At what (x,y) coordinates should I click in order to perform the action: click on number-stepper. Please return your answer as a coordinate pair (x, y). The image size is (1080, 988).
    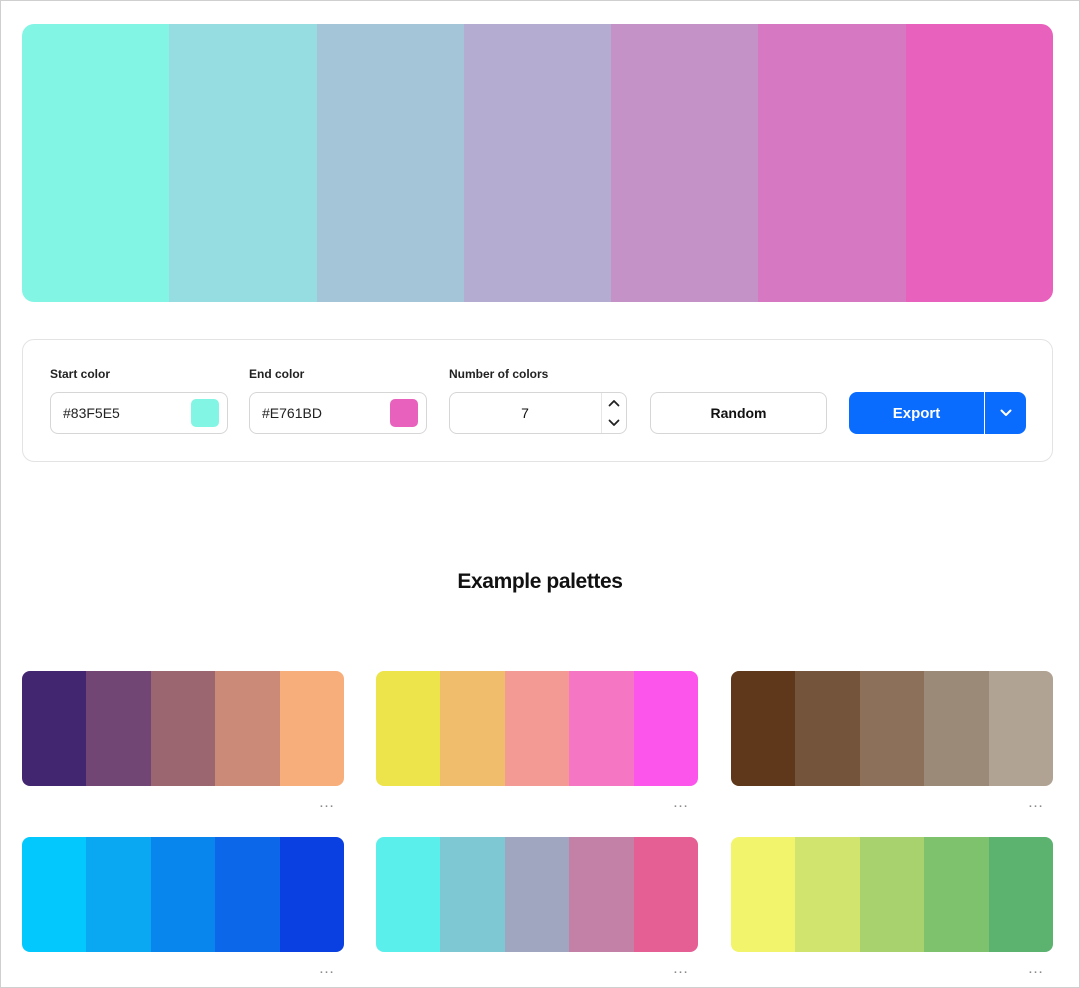
    Looking at the image, I should click on (613, 413).